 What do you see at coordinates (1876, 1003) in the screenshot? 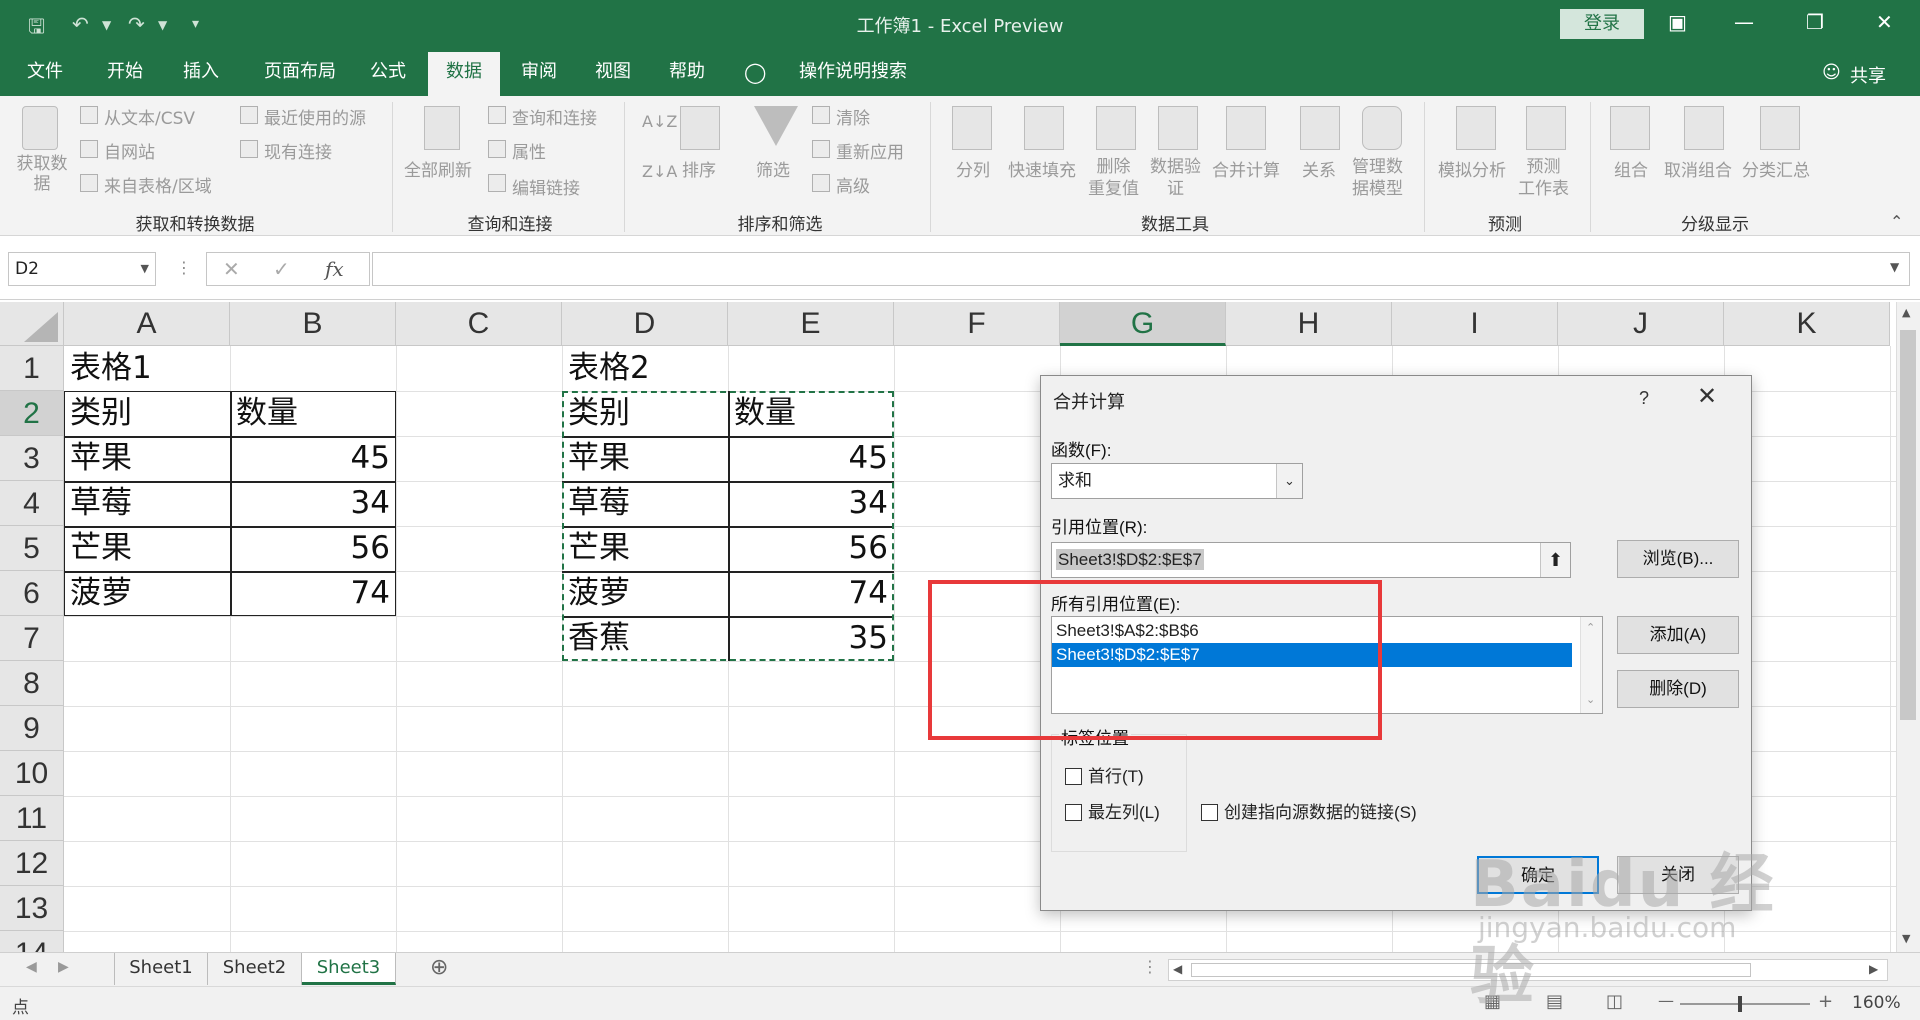
I see `zoom-level: 160%` at bounding box center [1876, 1003].